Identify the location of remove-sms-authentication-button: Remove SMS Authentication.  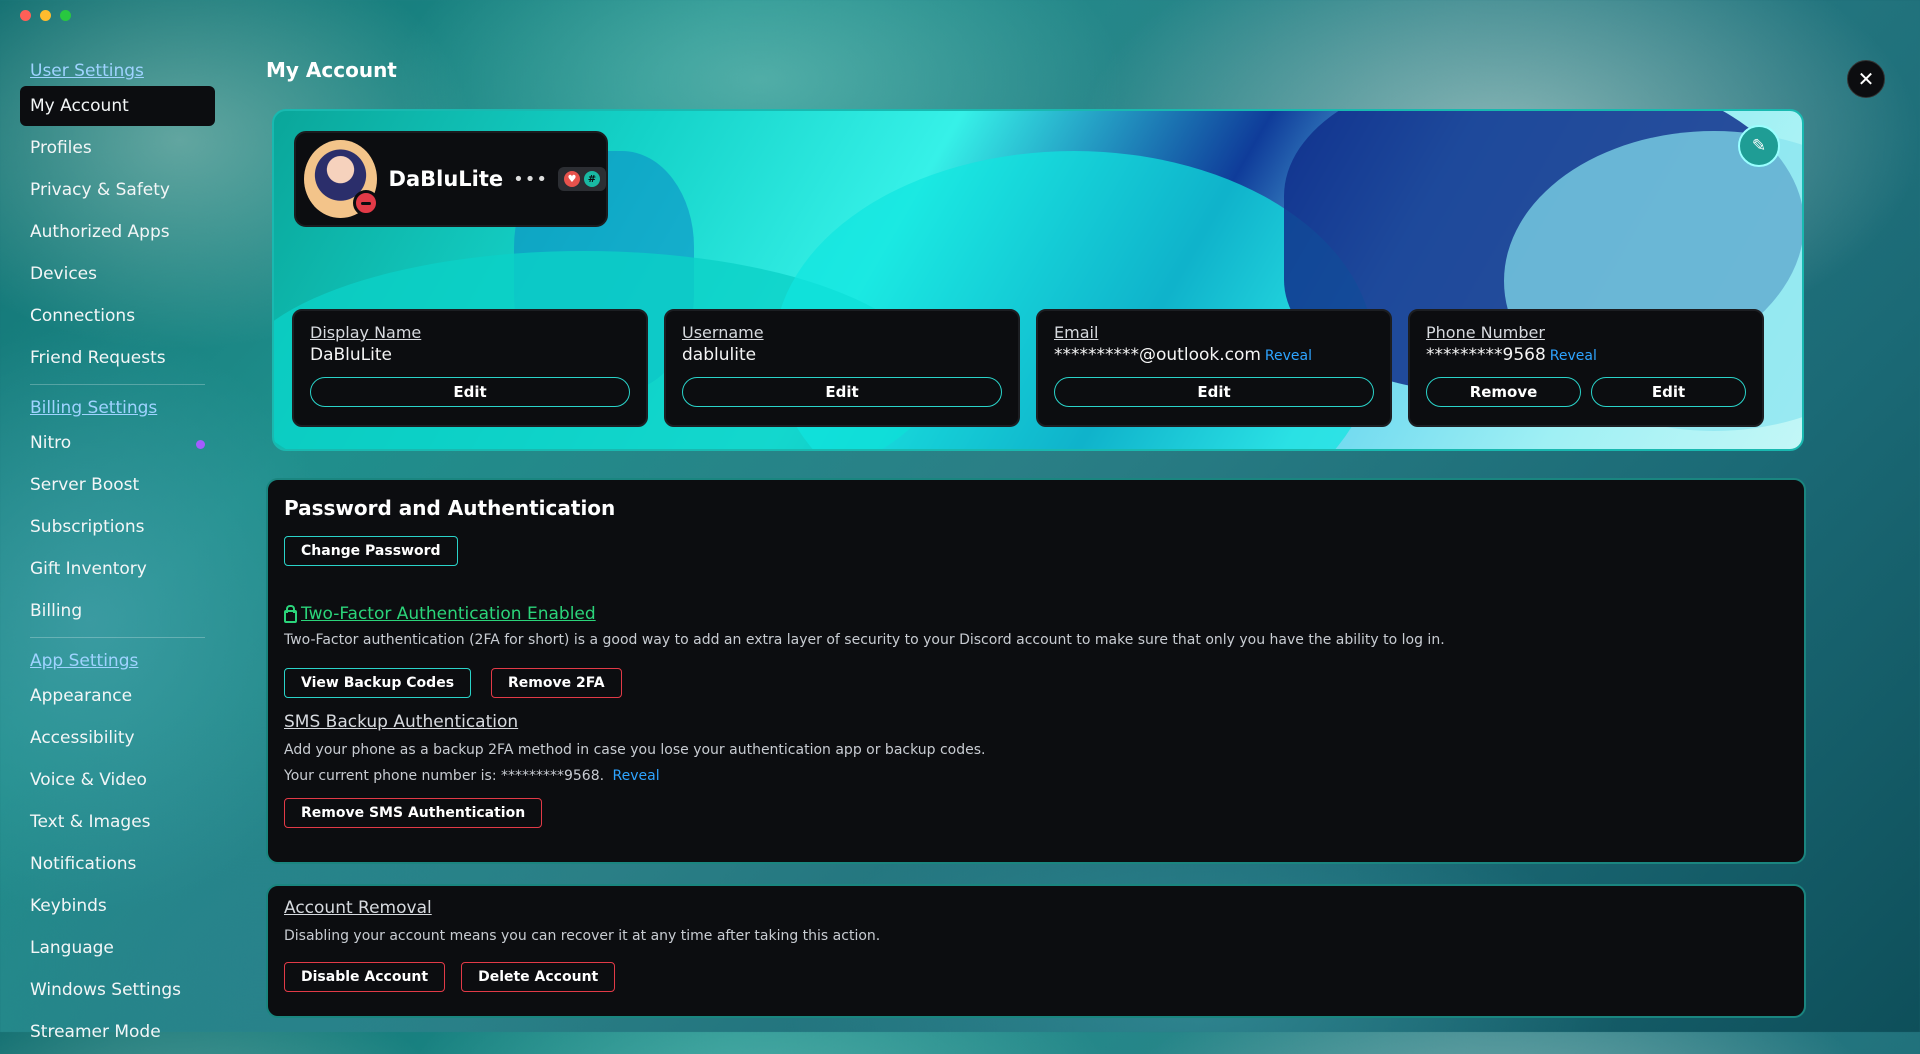
(413, 813).